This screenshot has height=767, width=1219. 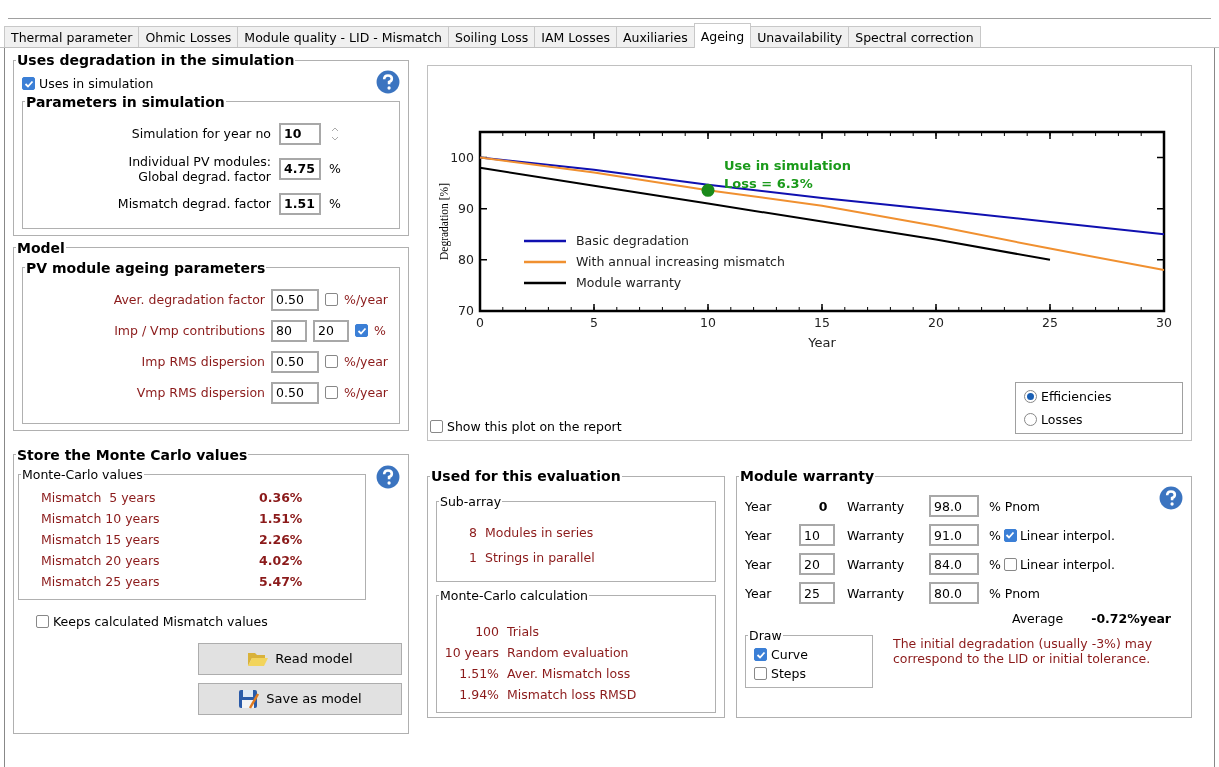 What do you see at coordinates (101, 539) in the screenshot?
I see `row-label: Mismatch 15 years` at bounding box center [101, 539].